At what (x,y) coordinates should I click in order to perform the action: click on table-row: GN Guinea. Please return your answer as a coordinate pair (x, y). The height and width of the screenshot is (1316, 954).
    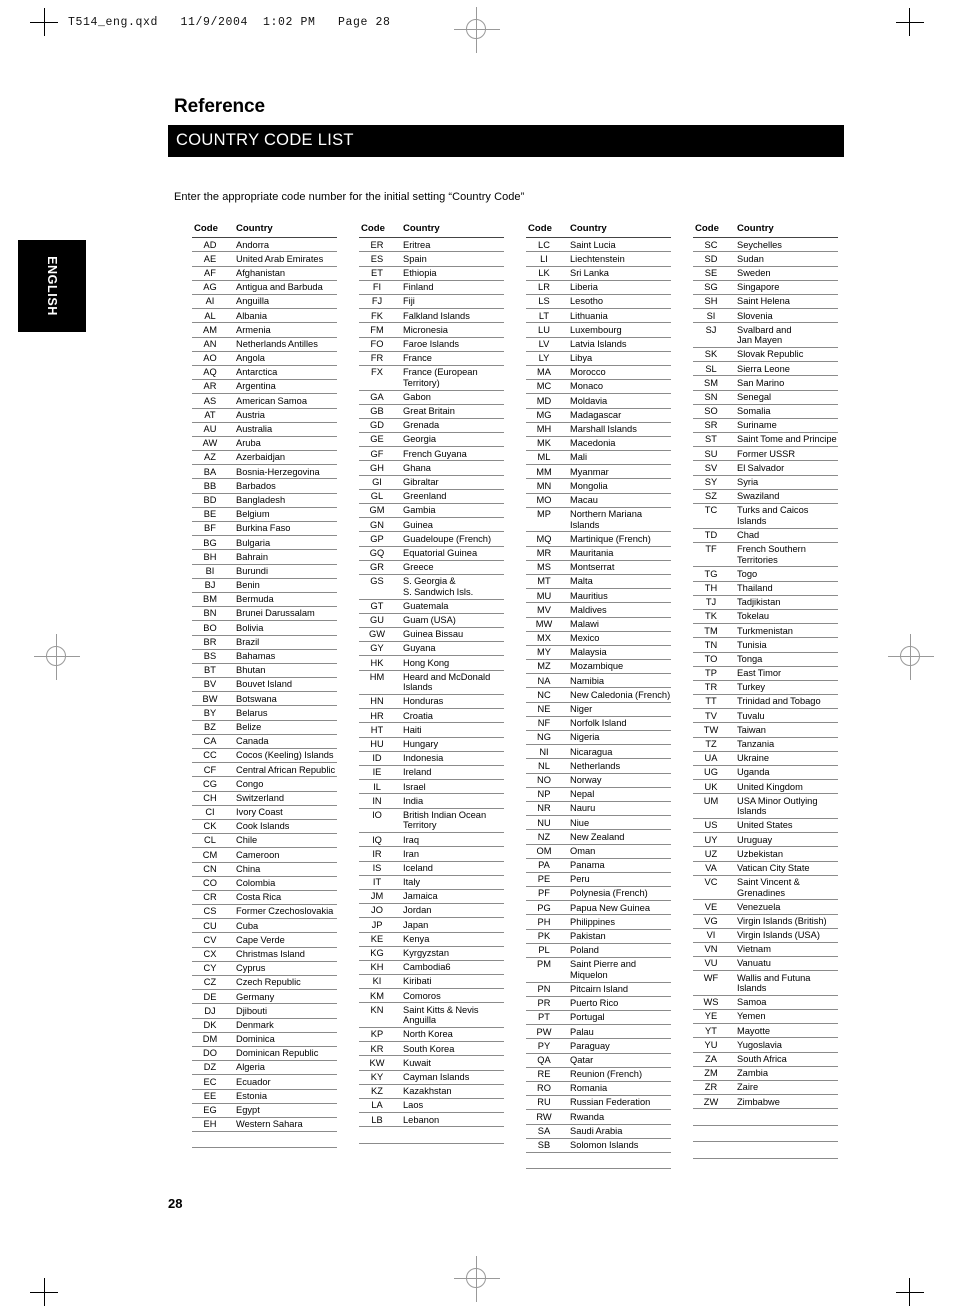
    Looking at the image, I should click on (431, 525).